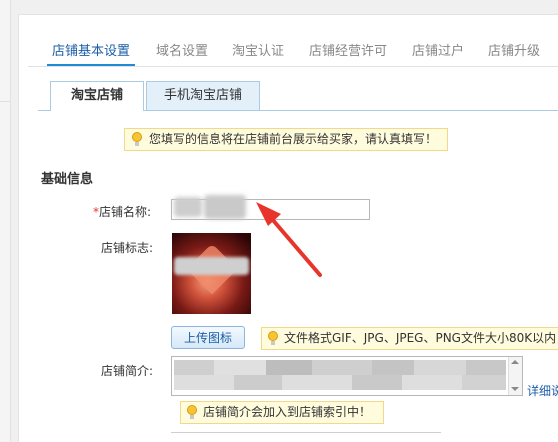  Describe the element at coordinates (289, 239) in the screenshot. I see `annotation-arrow` at that location.